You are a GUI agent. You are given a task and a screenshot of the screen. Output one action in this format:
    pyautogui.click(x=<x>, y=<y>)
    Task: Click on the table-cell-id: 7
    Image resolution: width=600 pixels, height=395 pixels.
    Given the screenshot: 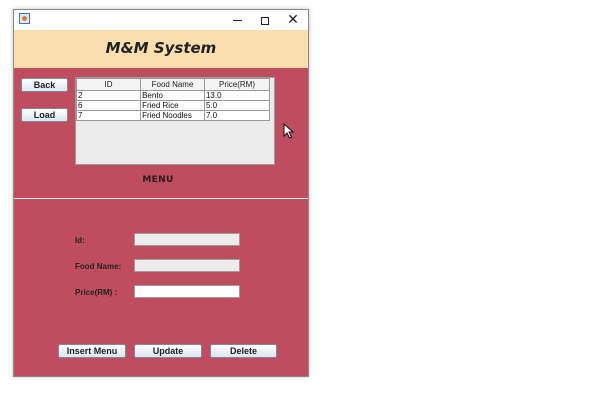 What is the action you would take?
    pyautogui.click(x=108, y=115)
    